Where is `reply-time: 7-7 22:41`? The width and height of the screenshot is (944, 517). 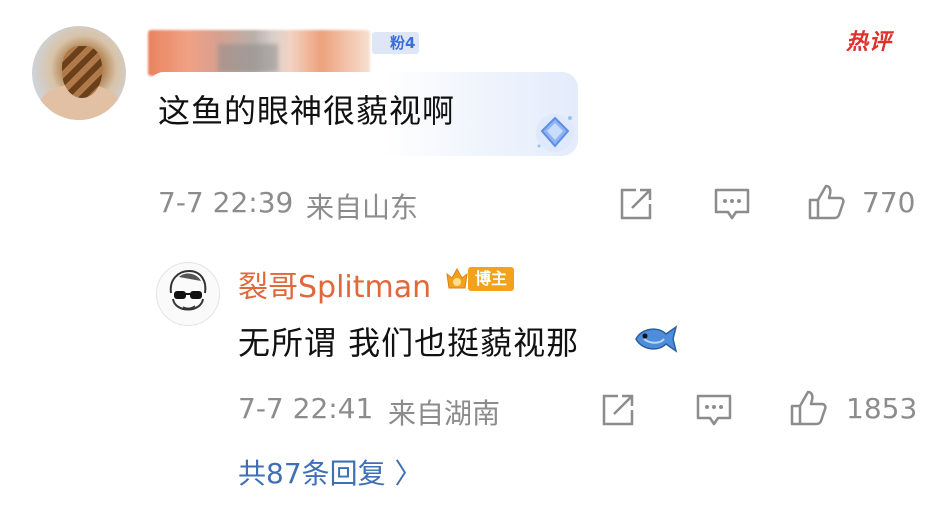 reply-time: 7-7 22:41 is located at coordinates (306, 408).